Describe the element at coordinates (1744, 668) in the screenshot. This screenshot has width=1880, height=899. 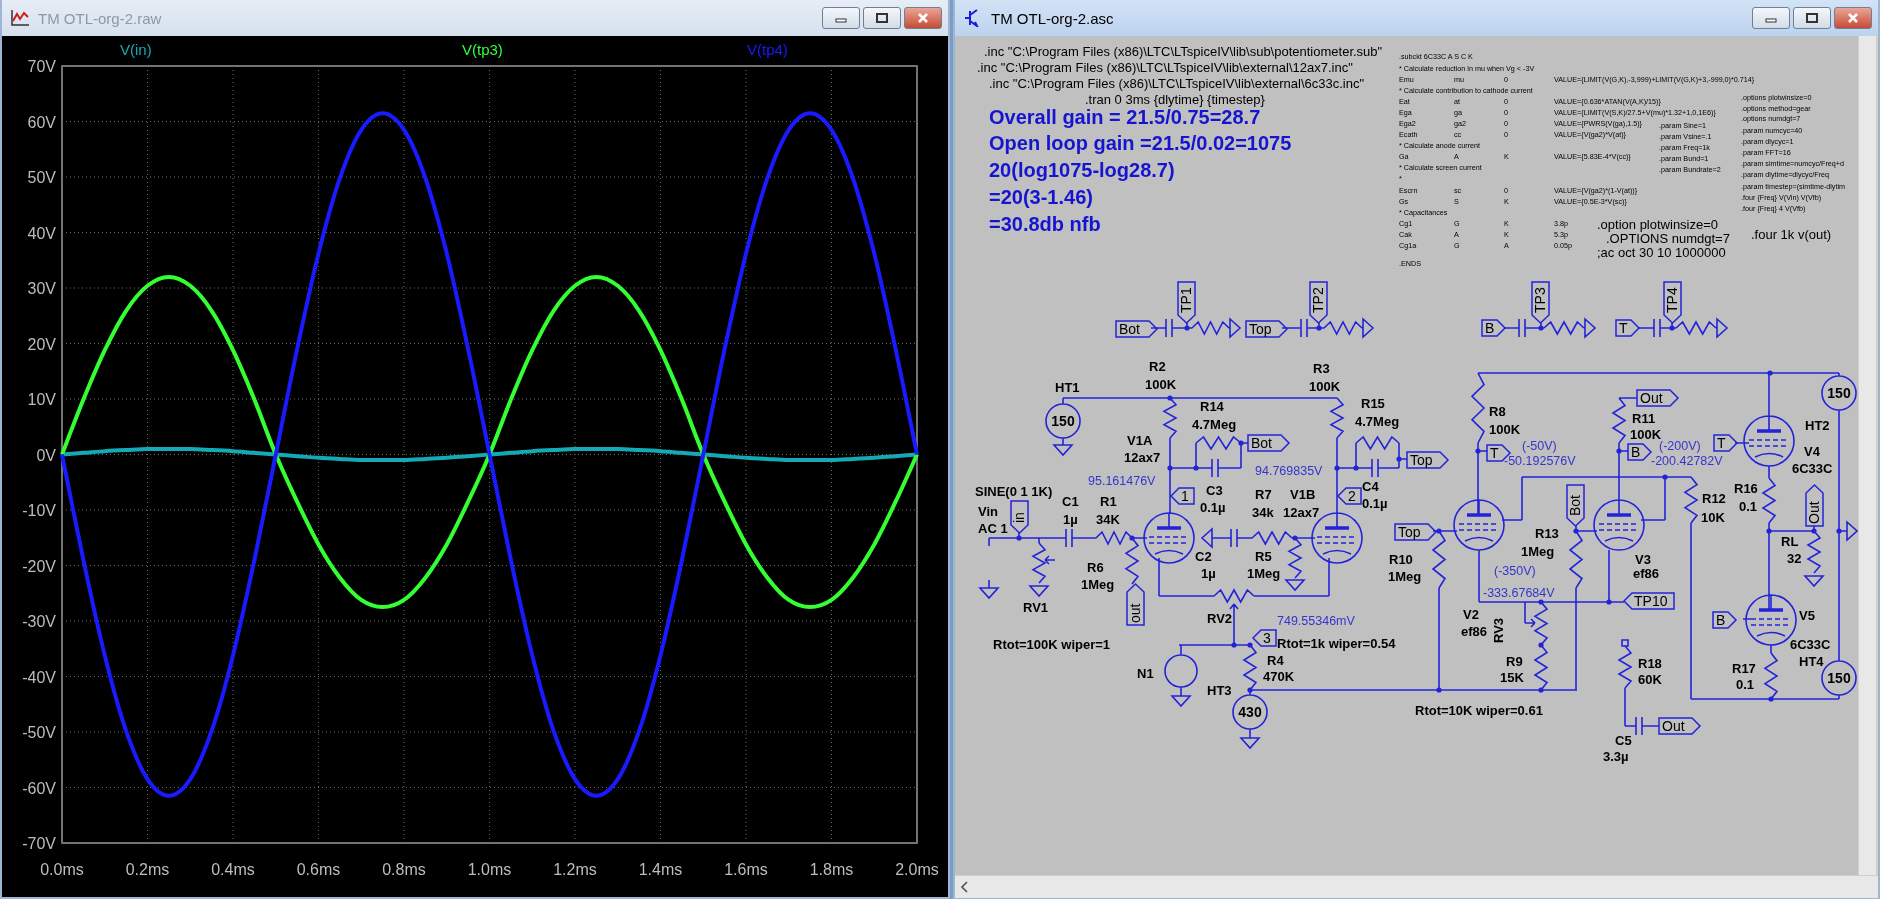
I see `part-label: R17` at that location.